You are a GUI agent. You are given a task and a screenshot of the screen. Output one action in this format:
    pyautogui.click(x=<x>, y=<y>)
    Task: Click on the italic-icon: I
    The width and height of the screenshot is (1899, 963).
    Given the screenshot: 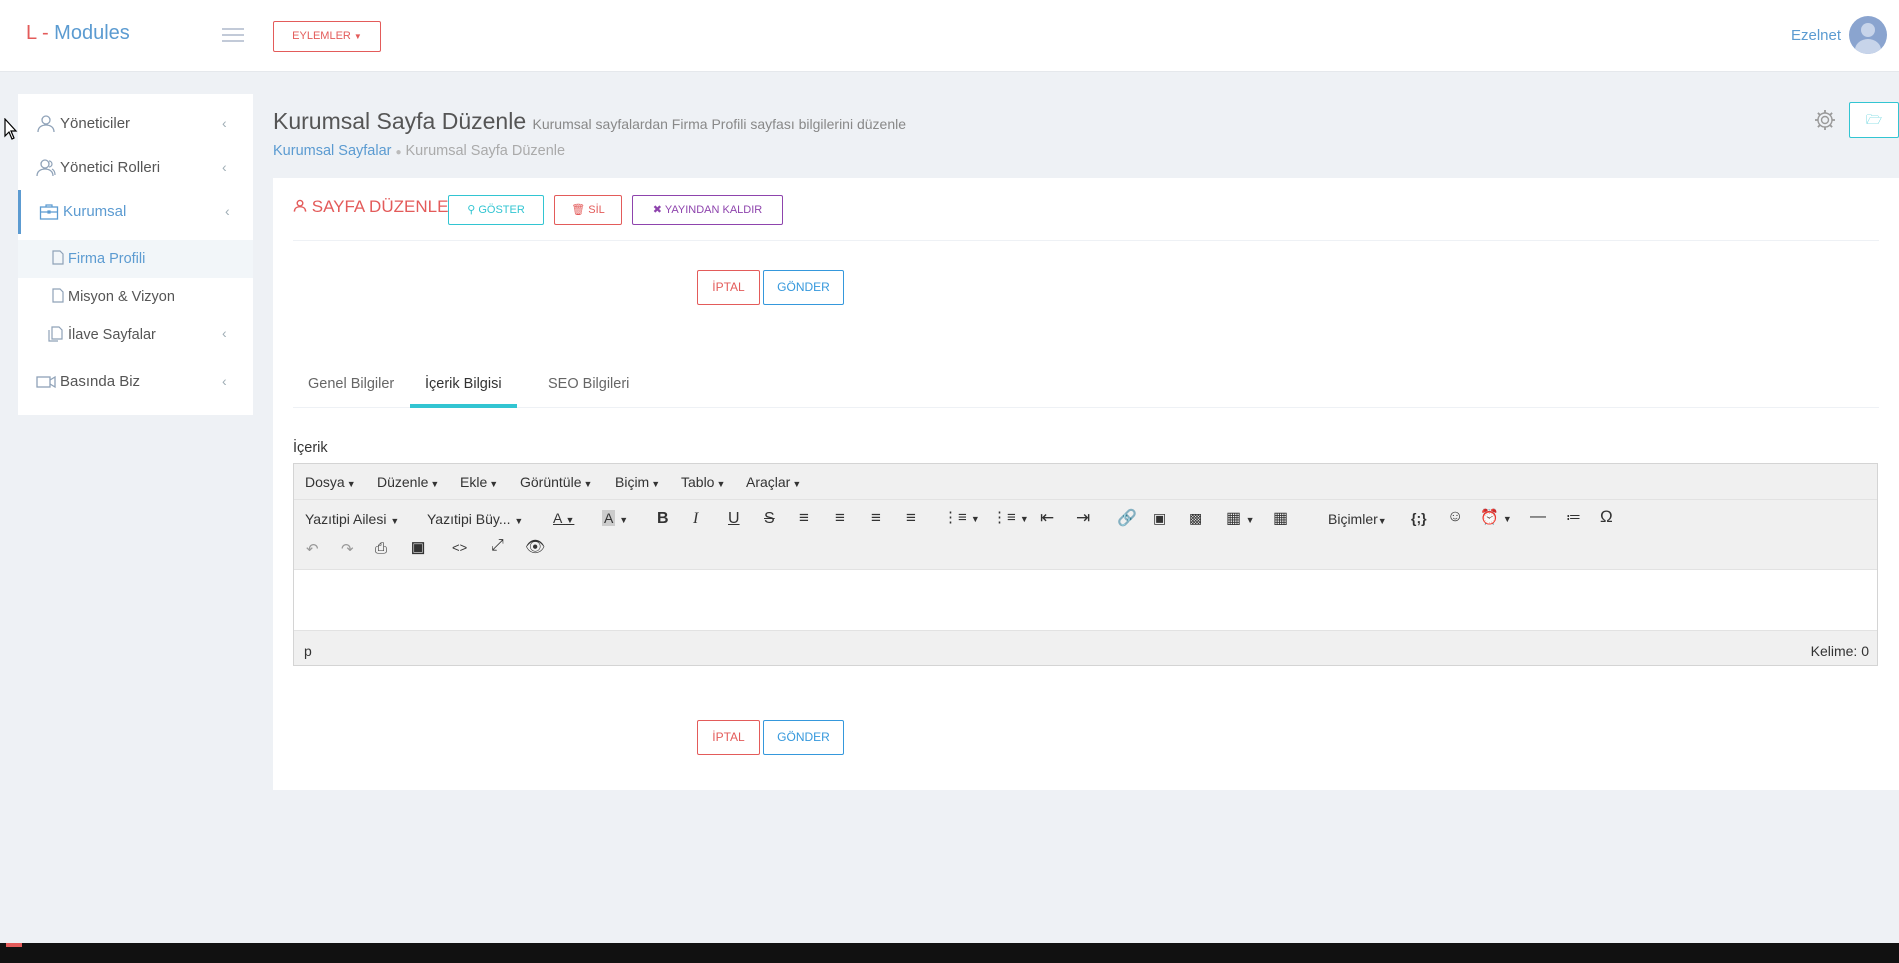 What is the action you would take?
    pyautogui.click(x=695, y=519)
    